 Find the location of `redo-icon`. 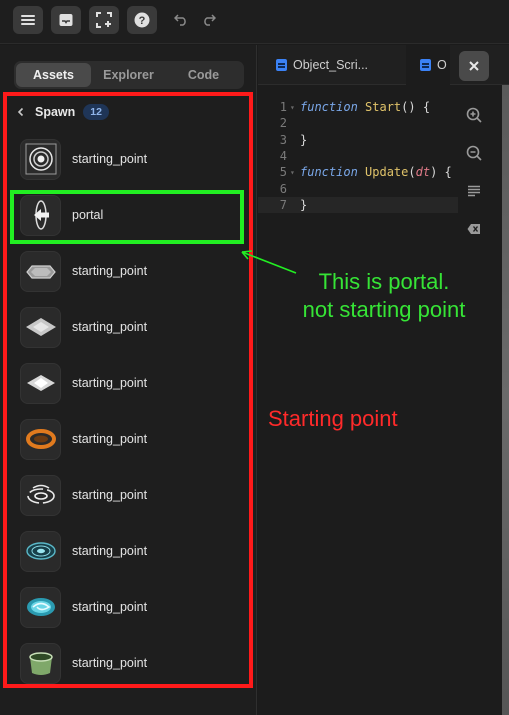

redo-icon is located at coordinates (210, 20).